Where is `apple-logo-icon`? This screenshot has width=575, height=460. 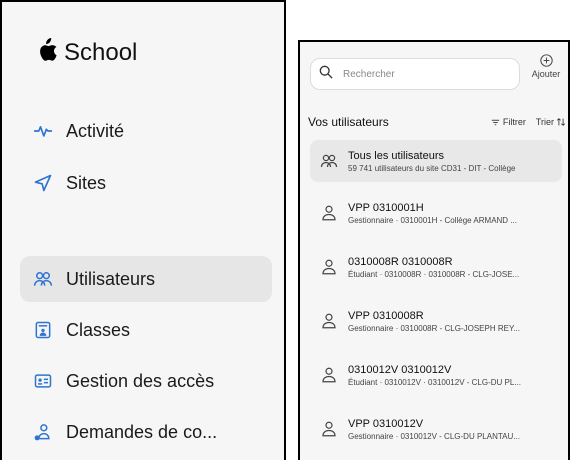 apple-logo-icon is located at coordinates (47, 53).